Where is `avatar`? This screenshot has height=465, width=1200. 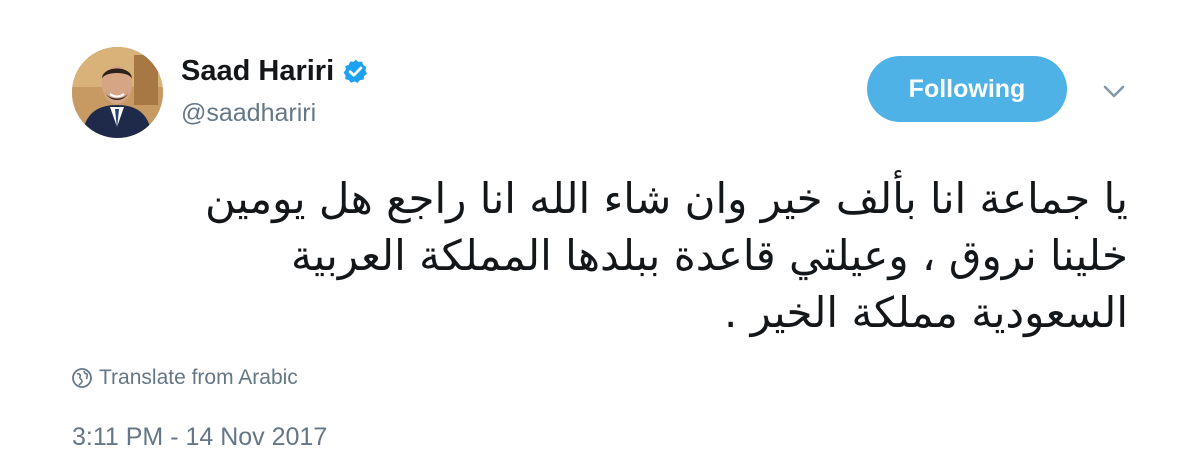
avatar is located at coordinates (117, 92).